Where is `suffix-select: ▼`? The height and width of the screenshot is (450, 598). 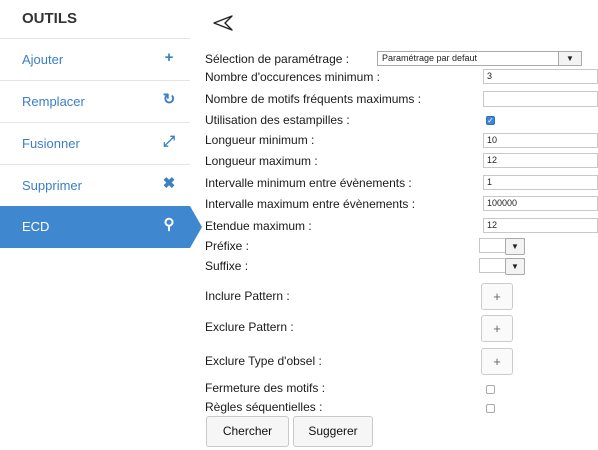 suffix-select: ▼ is located at coordinates (502, 266).